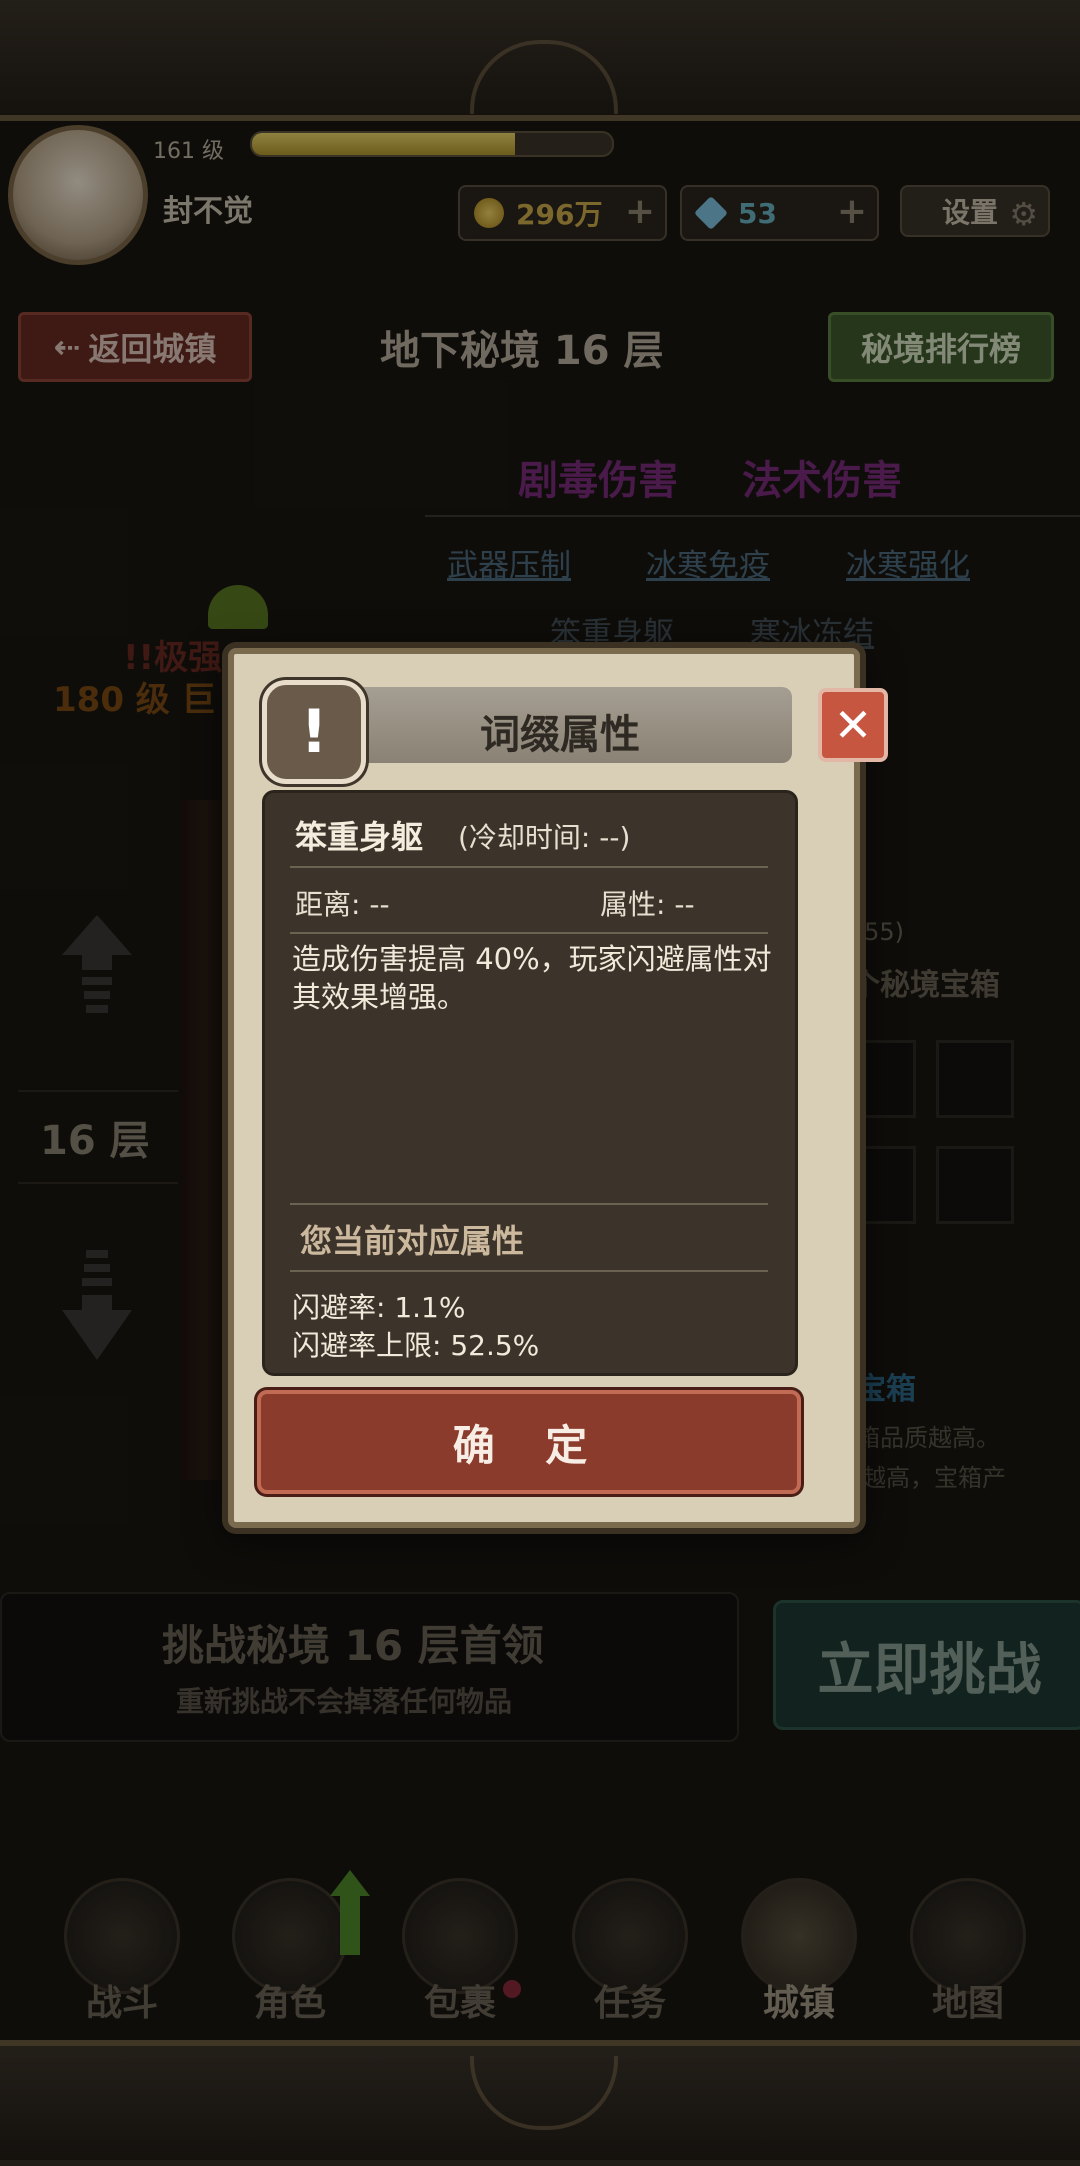 This screenshot has height=2166, width=1080. I want to click on affix-name: 笨重身躯, so click(359, 837).